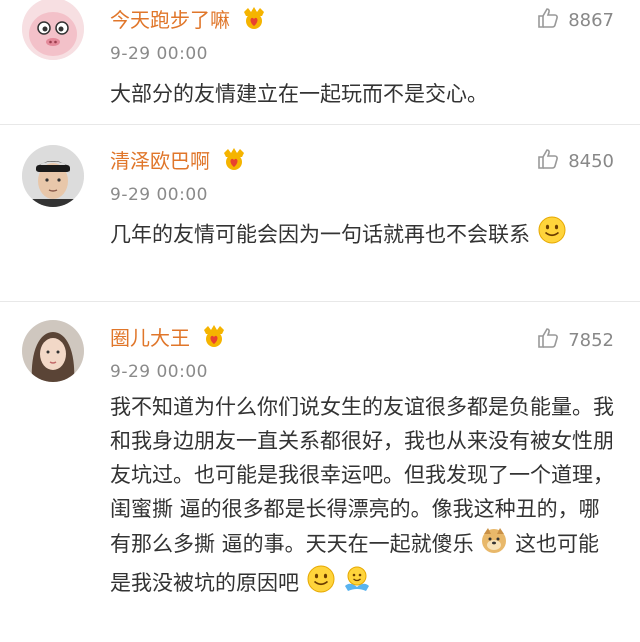 Image resolution: width=640 pixels, height=642 pixels. Describe the element at coordinates (170, 20) in the screenshot. I see `username: 今天跑步了嘛` at that location.